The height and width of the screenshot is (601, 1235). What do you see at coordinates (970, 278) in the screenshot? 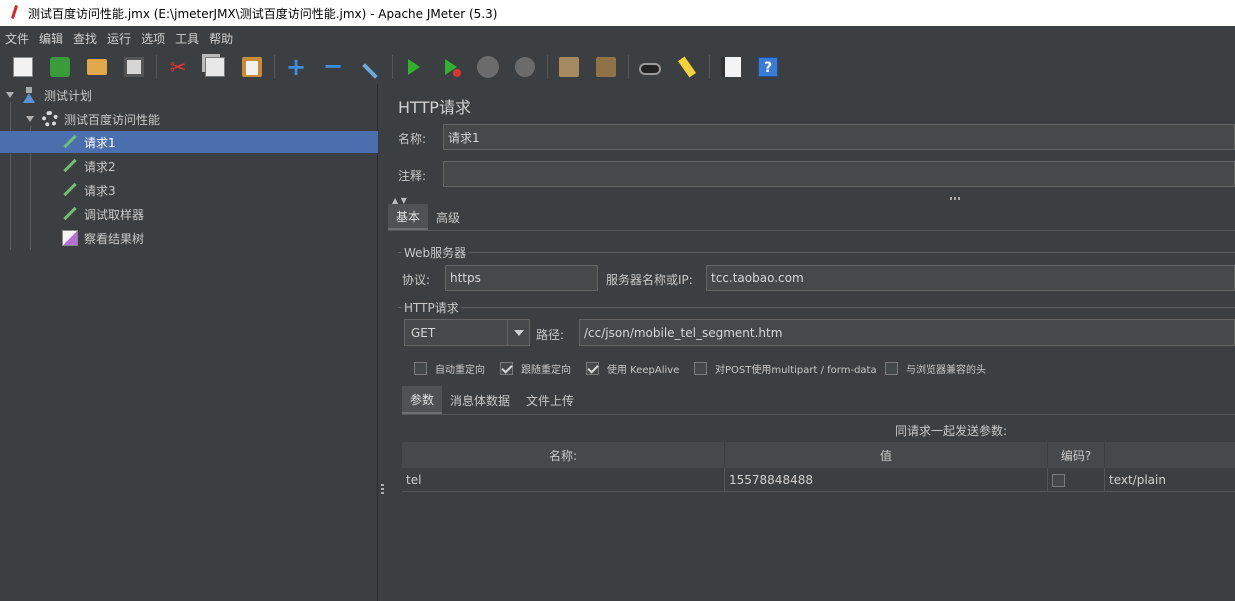
I see `server-field: tcc.taobao.com` at bounding box center [970, 278].